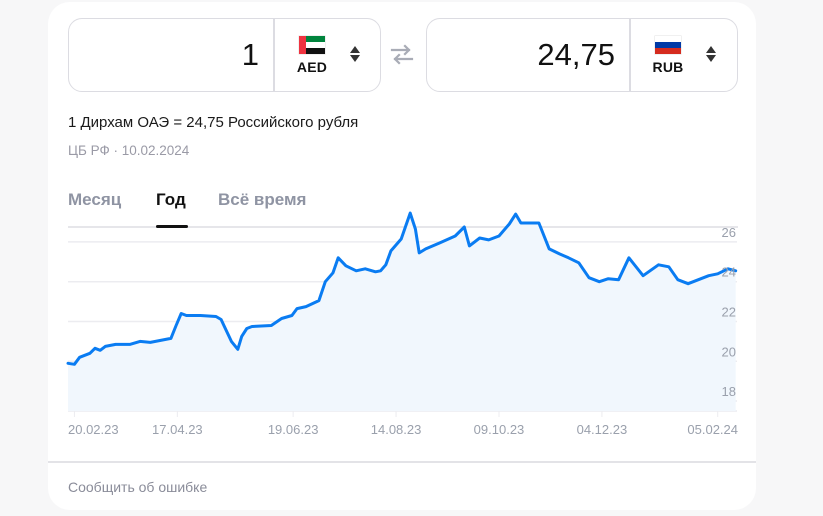 The image size is (823, 516). What do you see at coordinates (137, 487) in the screenshot?
I see `report-error-link: Сообщить об ошибке` at bounding box center [137, 487].